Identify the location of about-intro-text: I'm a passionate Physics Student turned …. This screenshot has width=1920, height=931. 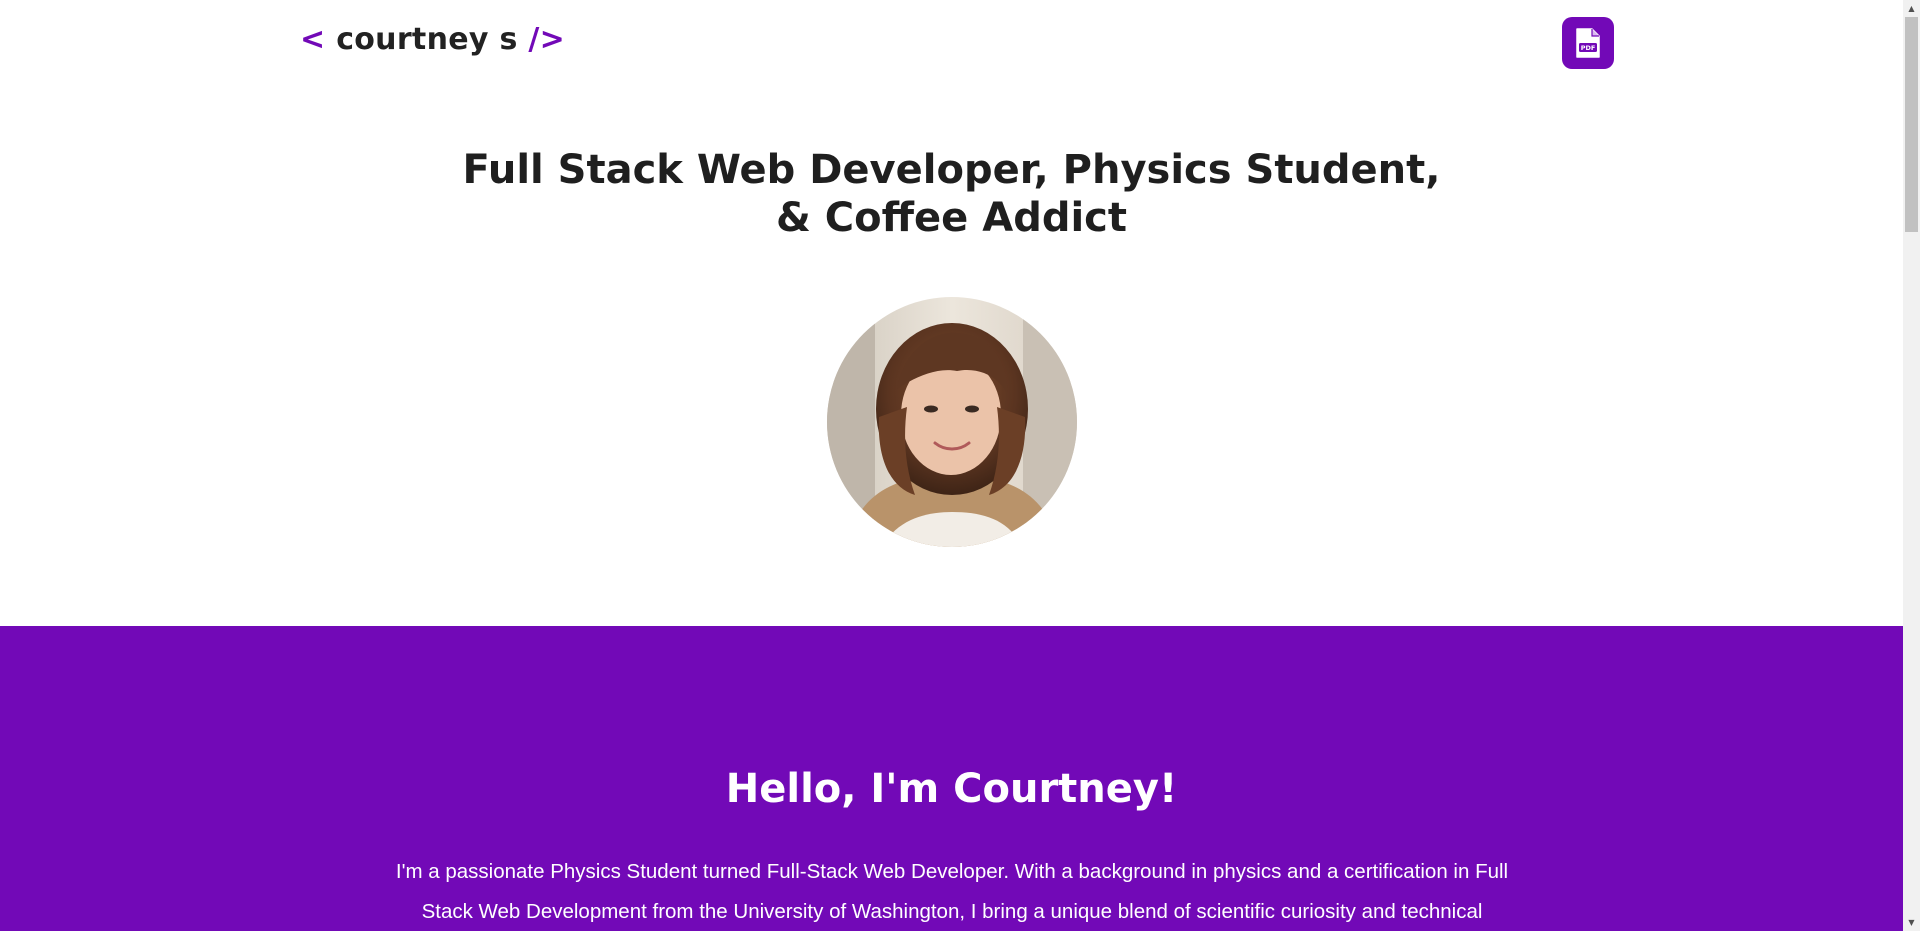
(952, 891).